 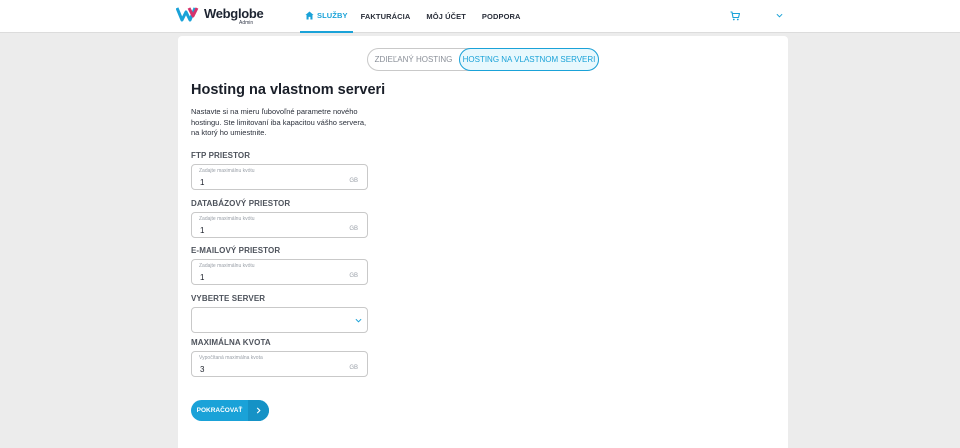 What do you see at coordinates (202, 182) in the screenshot?
I see `ftp-space-value: 1` at bounding box center [202, 182].